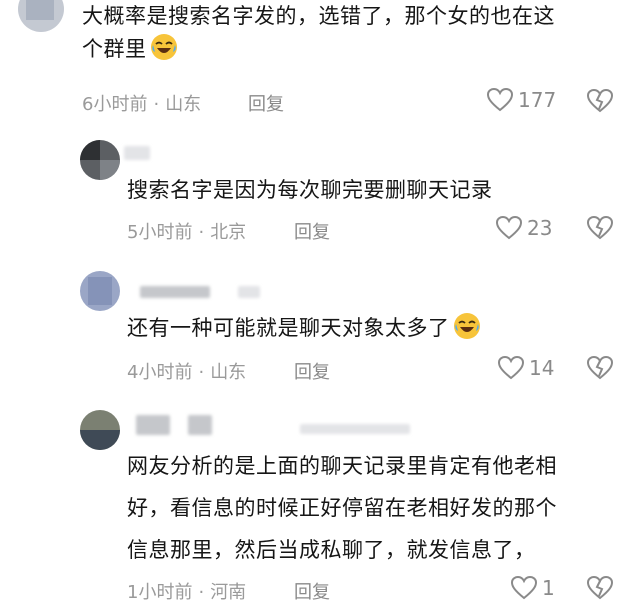 This screenshot has height=605, width=636. Describe the element at coordinates (525, 368) in the screenshot. I see `like-button: 14` at that location.